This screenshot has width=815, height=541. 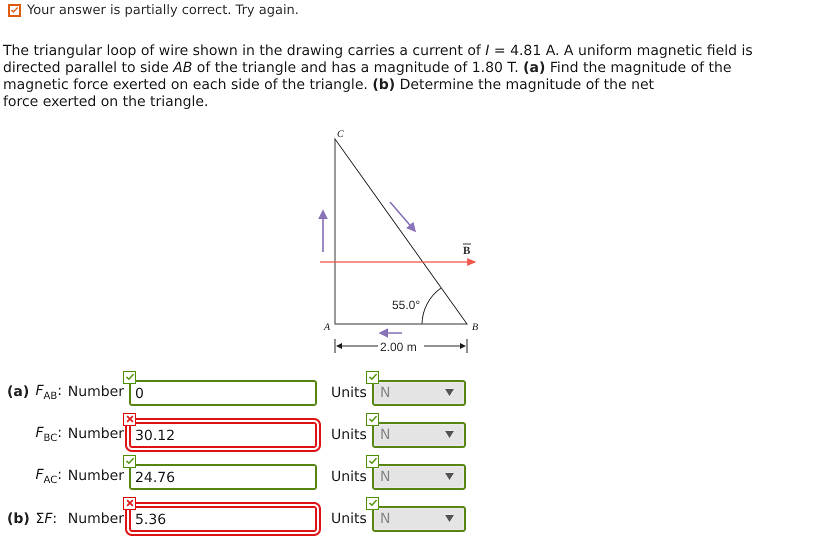 What do you see at coordinates (19, 518) in the screenshot?
I see `part-label: (b)` at bounding box center [19, 518].